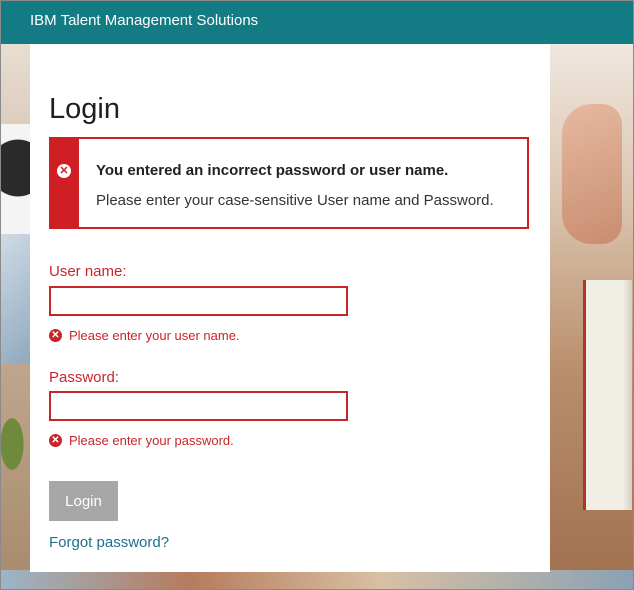 The image size is (634, 590). What do you see at coordinates (151, 440) in the screenshot?
I see `password-error-text: Please enter your password.` at bounding box center [151, 440].